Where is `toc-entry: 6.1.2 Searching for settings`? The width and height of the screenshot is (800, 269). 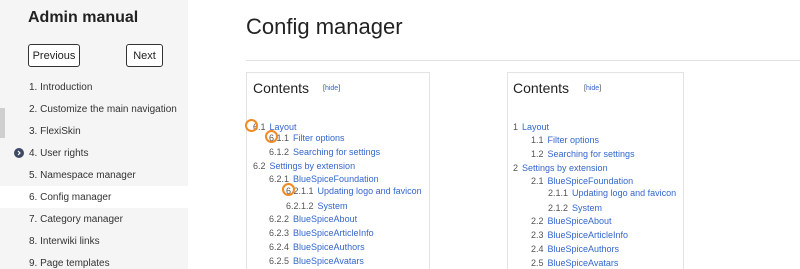 toc-entry: 6.1.2 Searching for settings is located at coordinates (324, 152).